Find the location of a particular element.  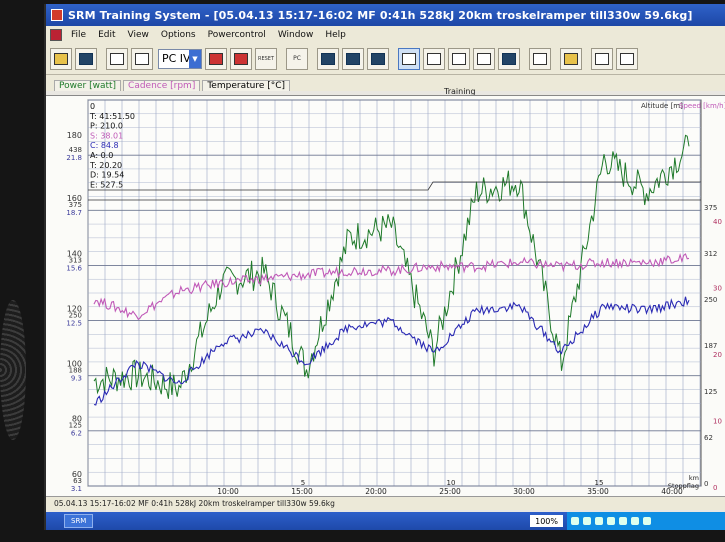

print-button is located at coordinates (117, 58).